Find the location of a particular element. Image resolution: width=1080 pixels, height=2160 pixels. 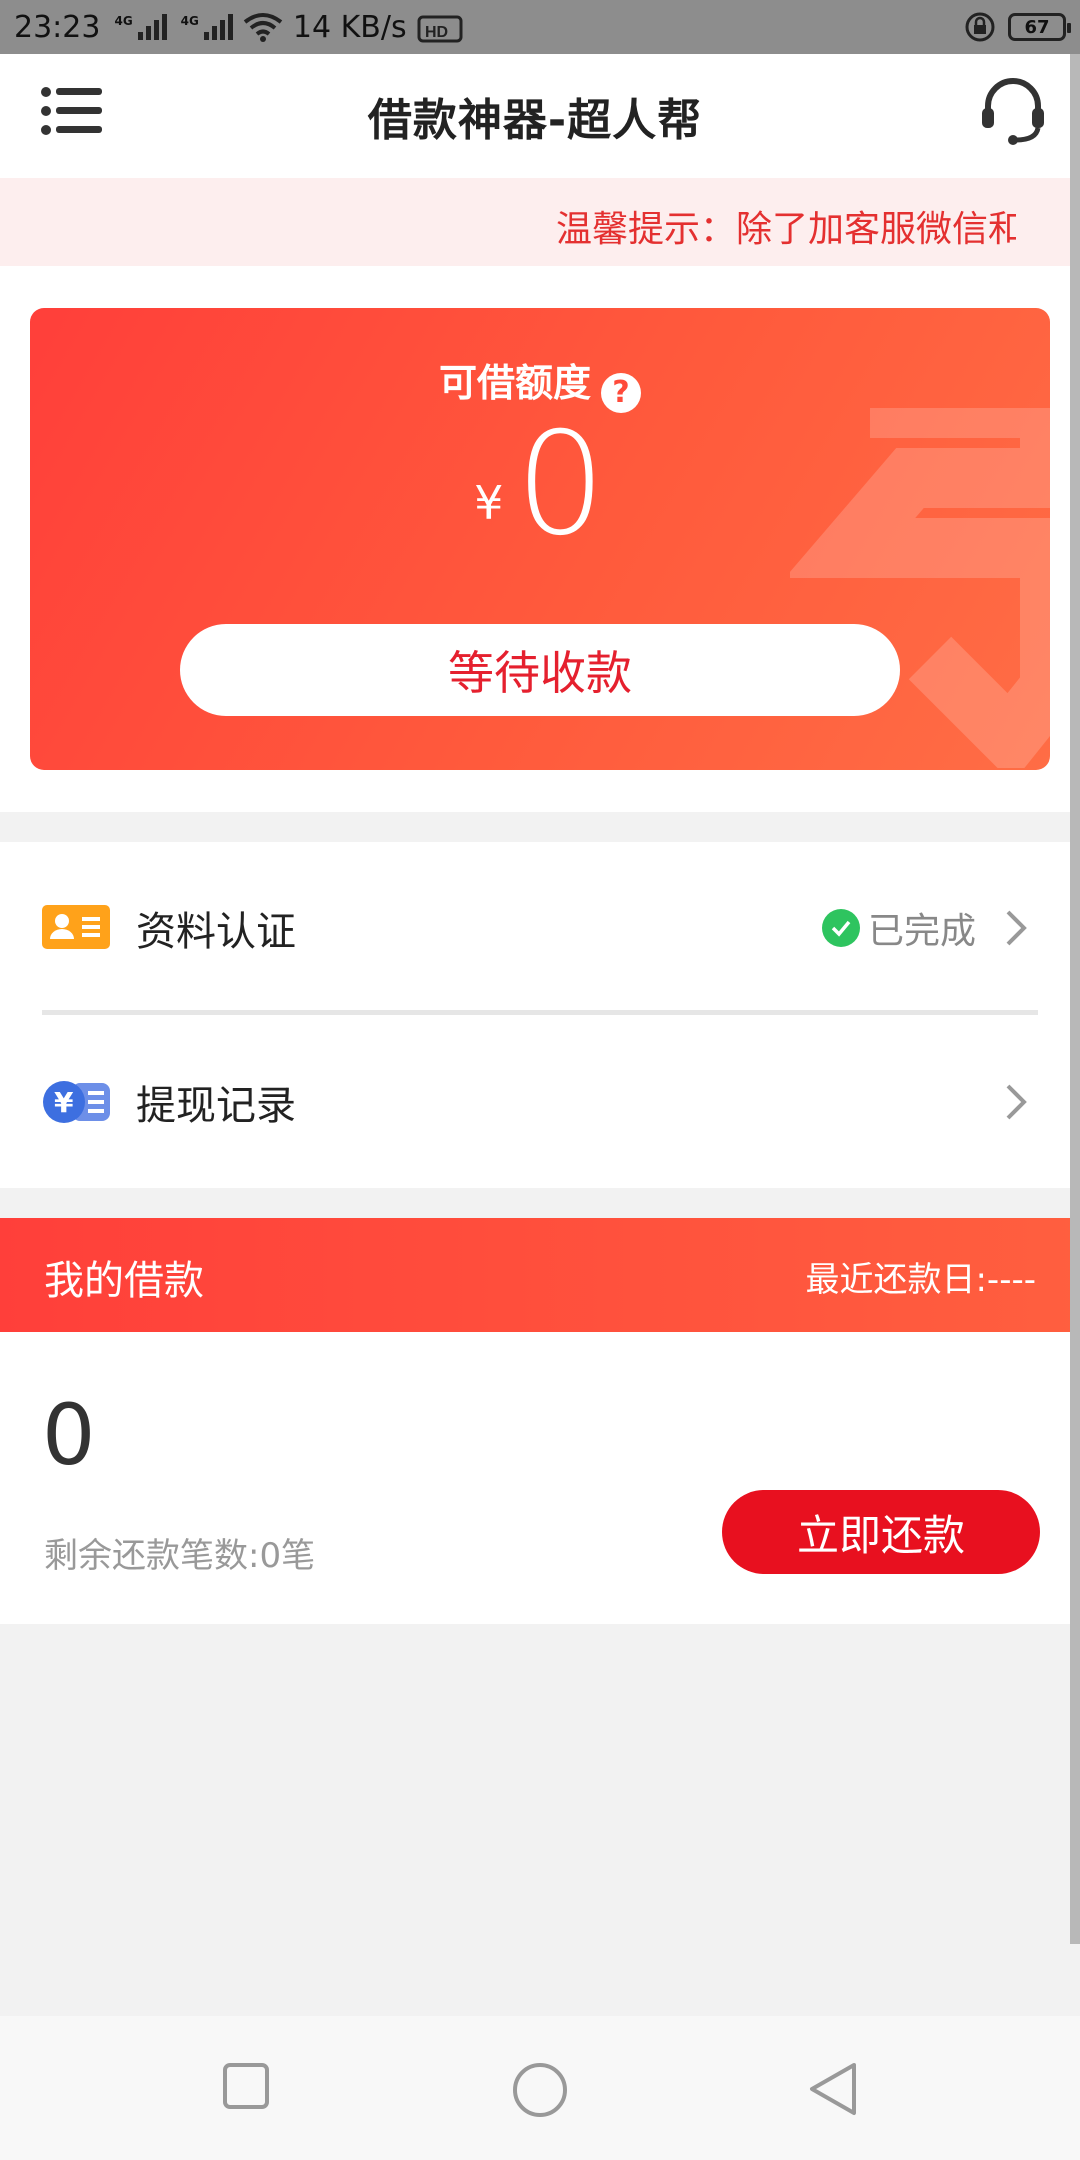

my-loan-title: 我的借款 is located at coordinates (124, 1281).